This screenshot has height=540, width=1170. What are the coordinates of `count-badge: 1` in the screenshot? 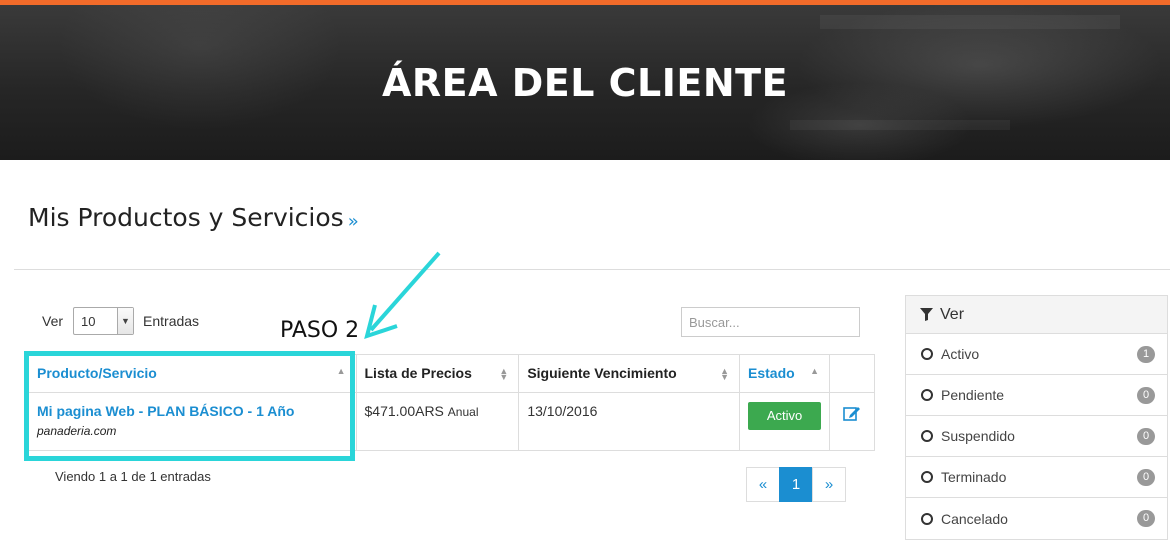 It's located at (1146, 354).